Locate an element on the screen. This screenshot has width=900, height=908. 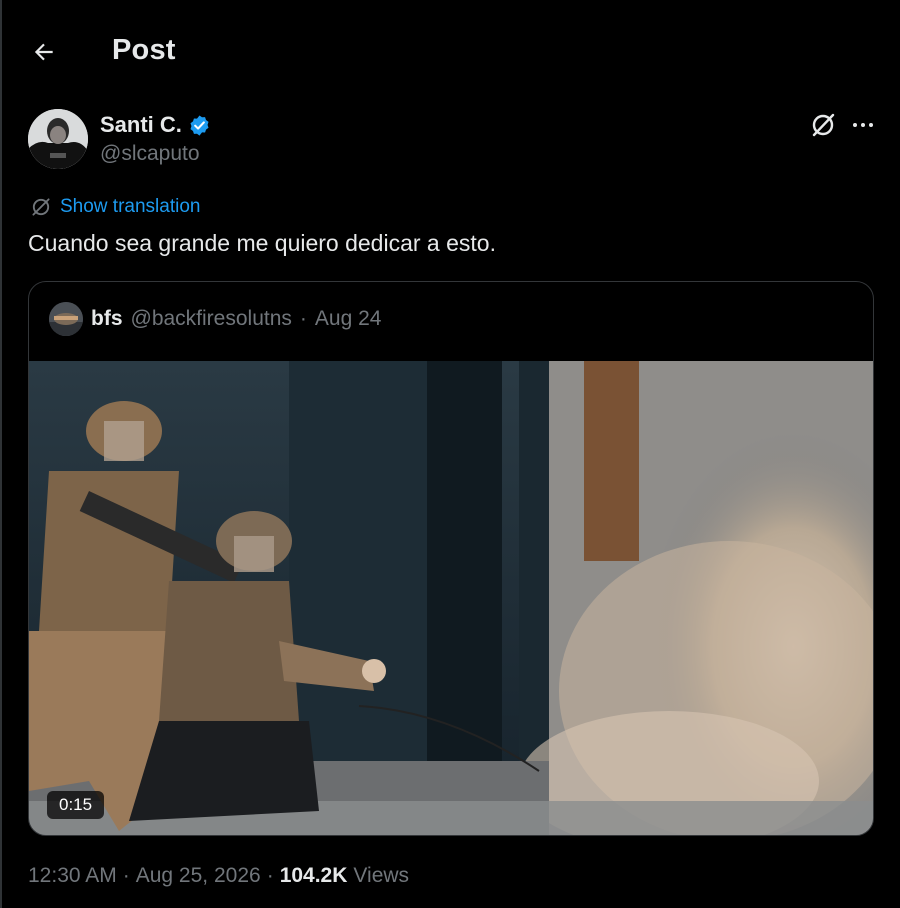
more-horizontal-icon is located at coordinates (863, 125).